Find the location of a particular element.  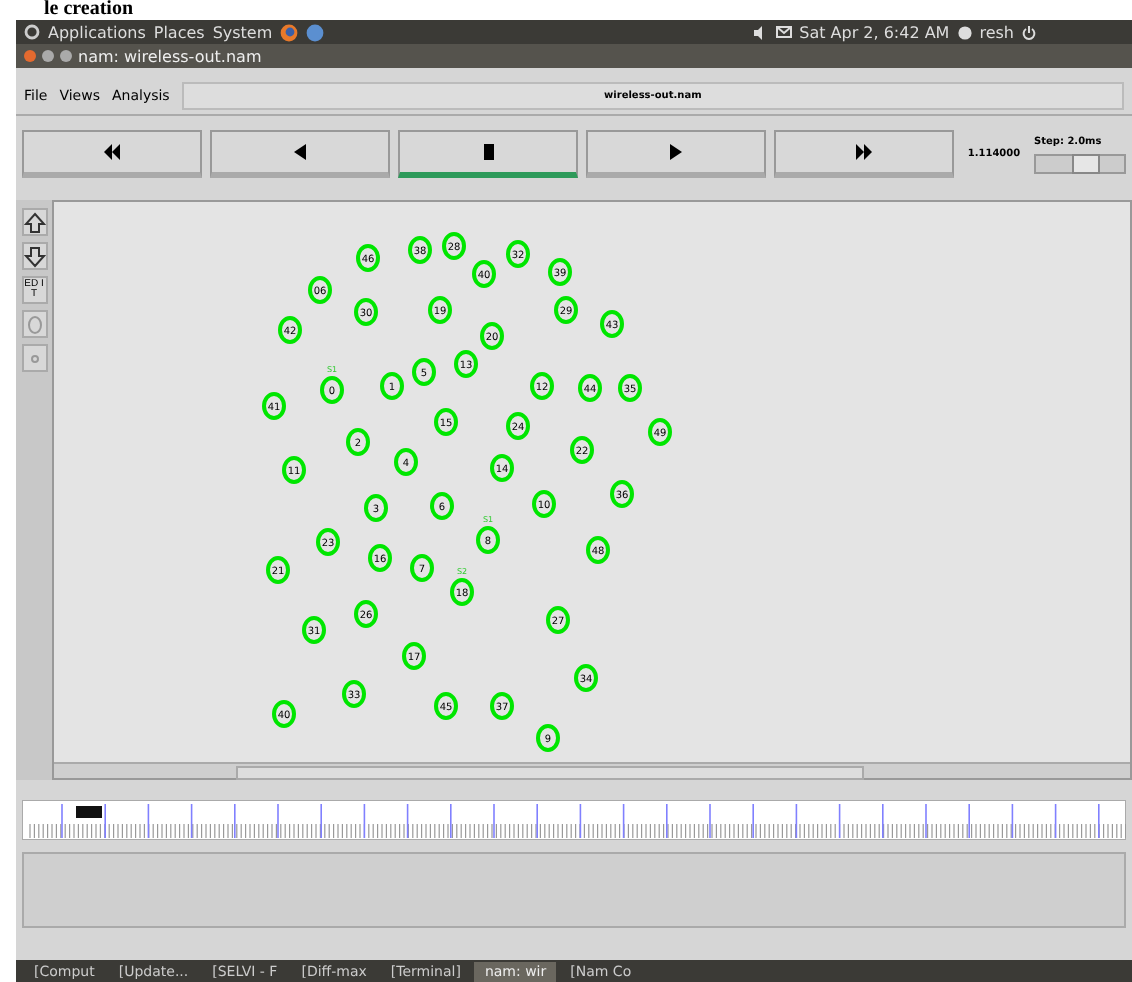

user-name: resh is located at coordinates (996, 32).